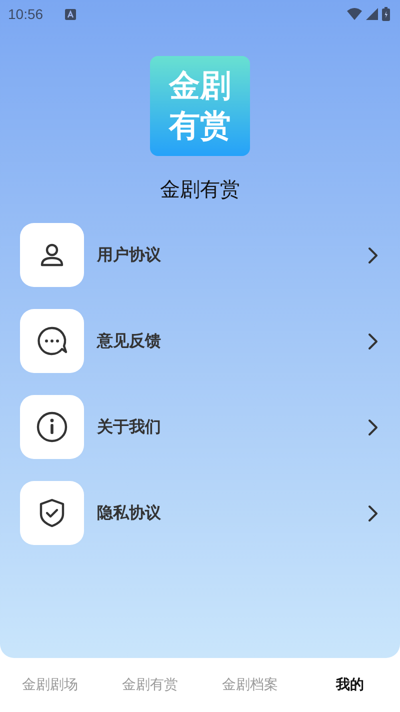  I want to click on app-logo: 金剧 有赏, so click(200, 106).